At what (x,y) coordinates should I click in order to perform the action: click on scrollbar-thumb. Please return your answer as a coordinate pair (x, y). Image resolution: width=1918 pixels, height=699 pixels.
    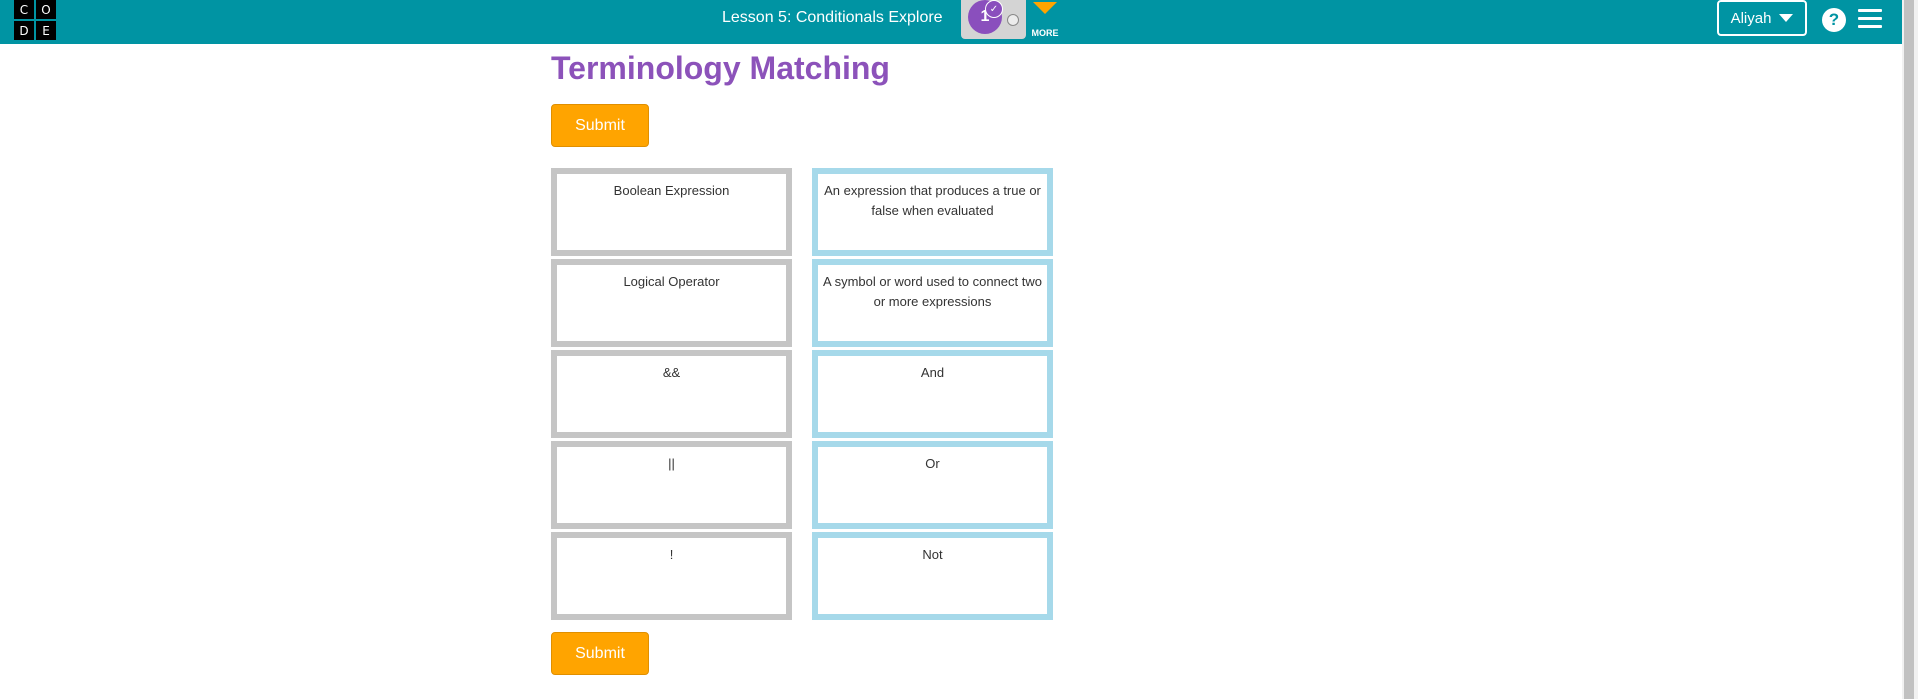
    Looking at the image, I should click on (1909, 349).